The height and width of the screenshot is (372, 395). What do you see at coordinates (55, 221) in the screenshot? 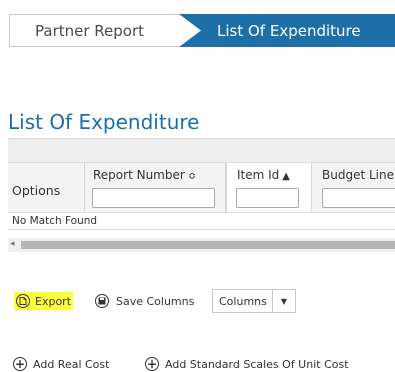
I see `empty-message: No Match Found` at bounding box center [55, 221].